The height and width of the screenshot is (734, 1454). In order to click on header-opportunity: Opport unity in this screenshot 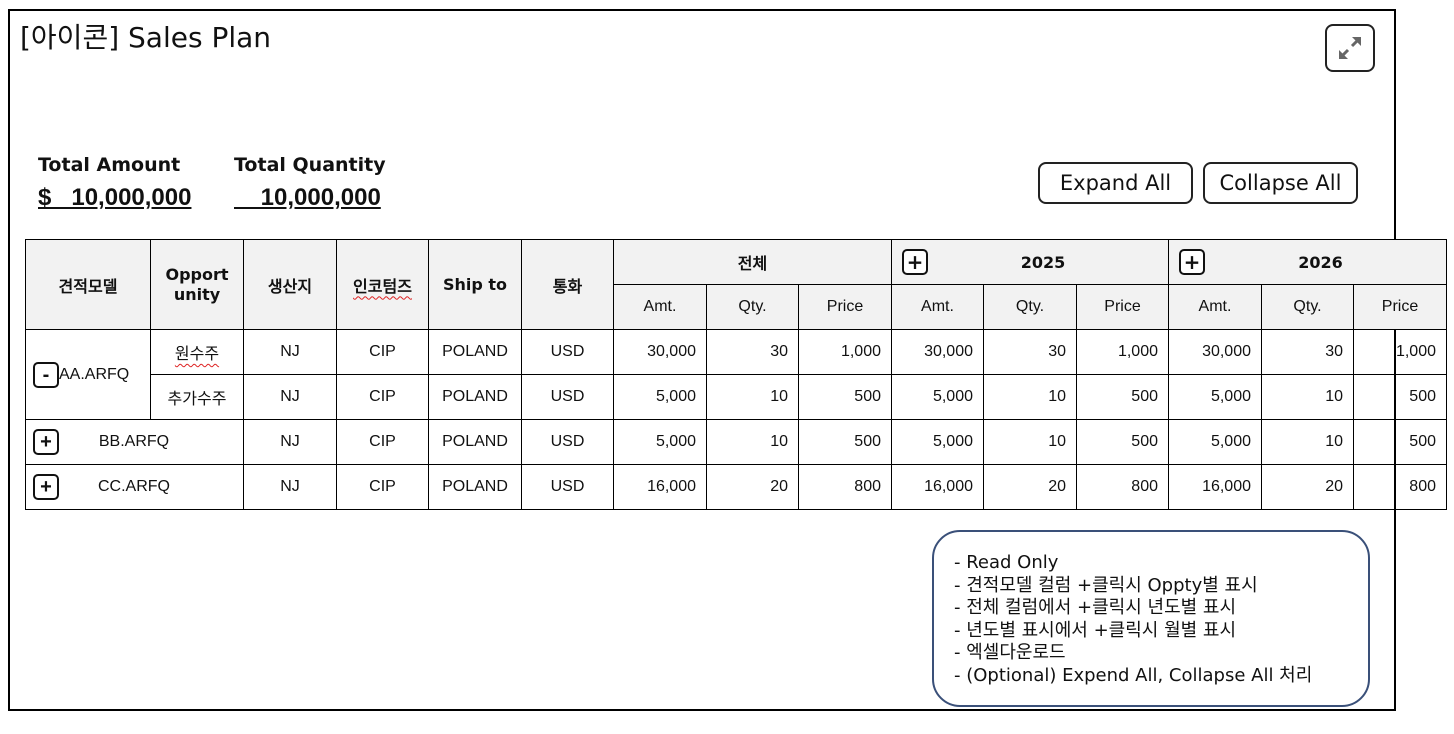, I will do `click(197, 284)`.